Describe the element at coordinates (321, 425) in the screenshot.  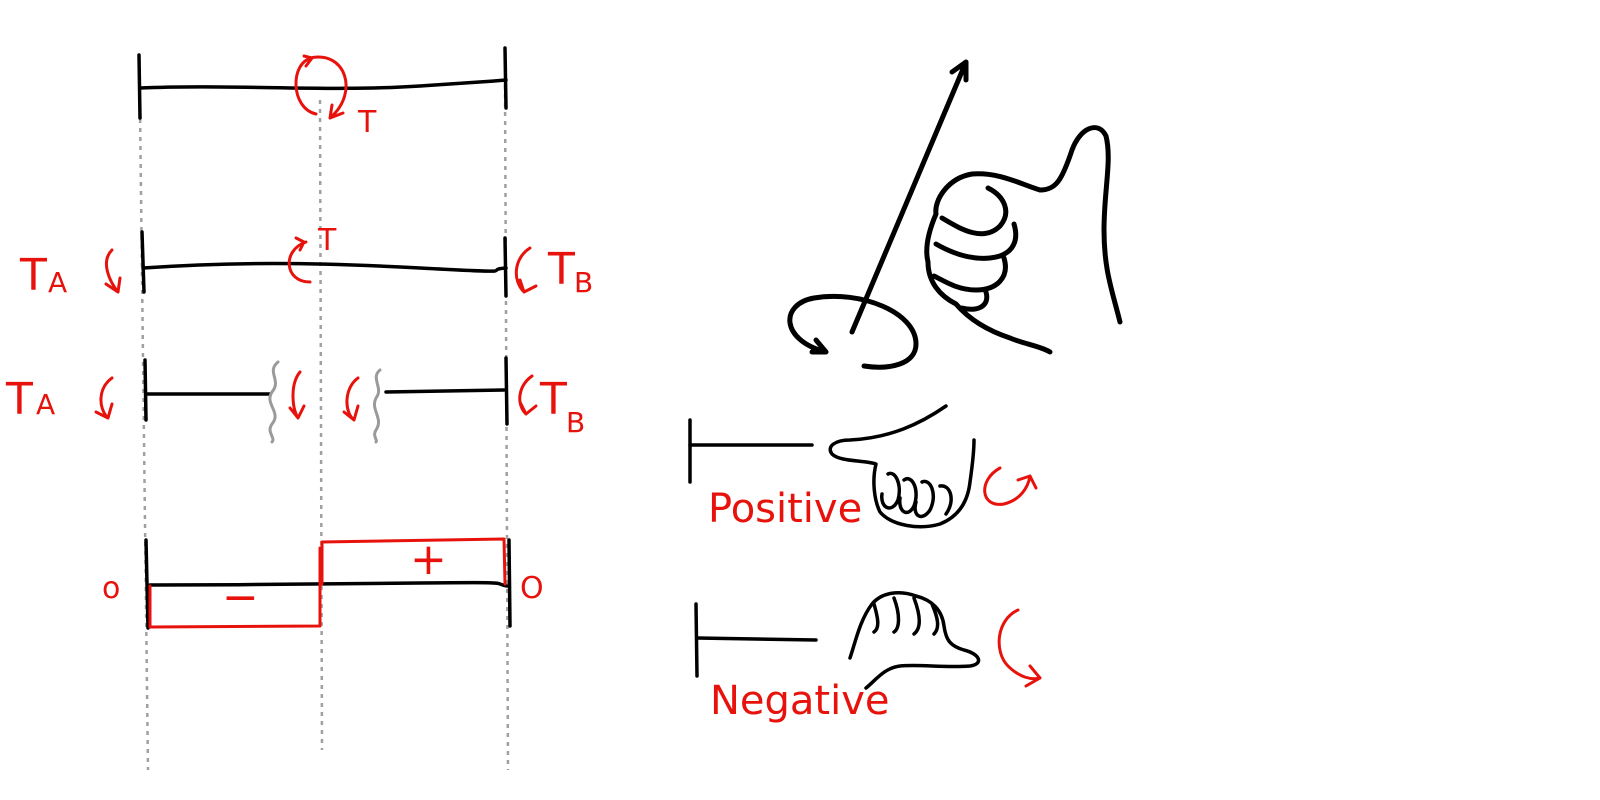
I see `guide-line-middle` at that location.